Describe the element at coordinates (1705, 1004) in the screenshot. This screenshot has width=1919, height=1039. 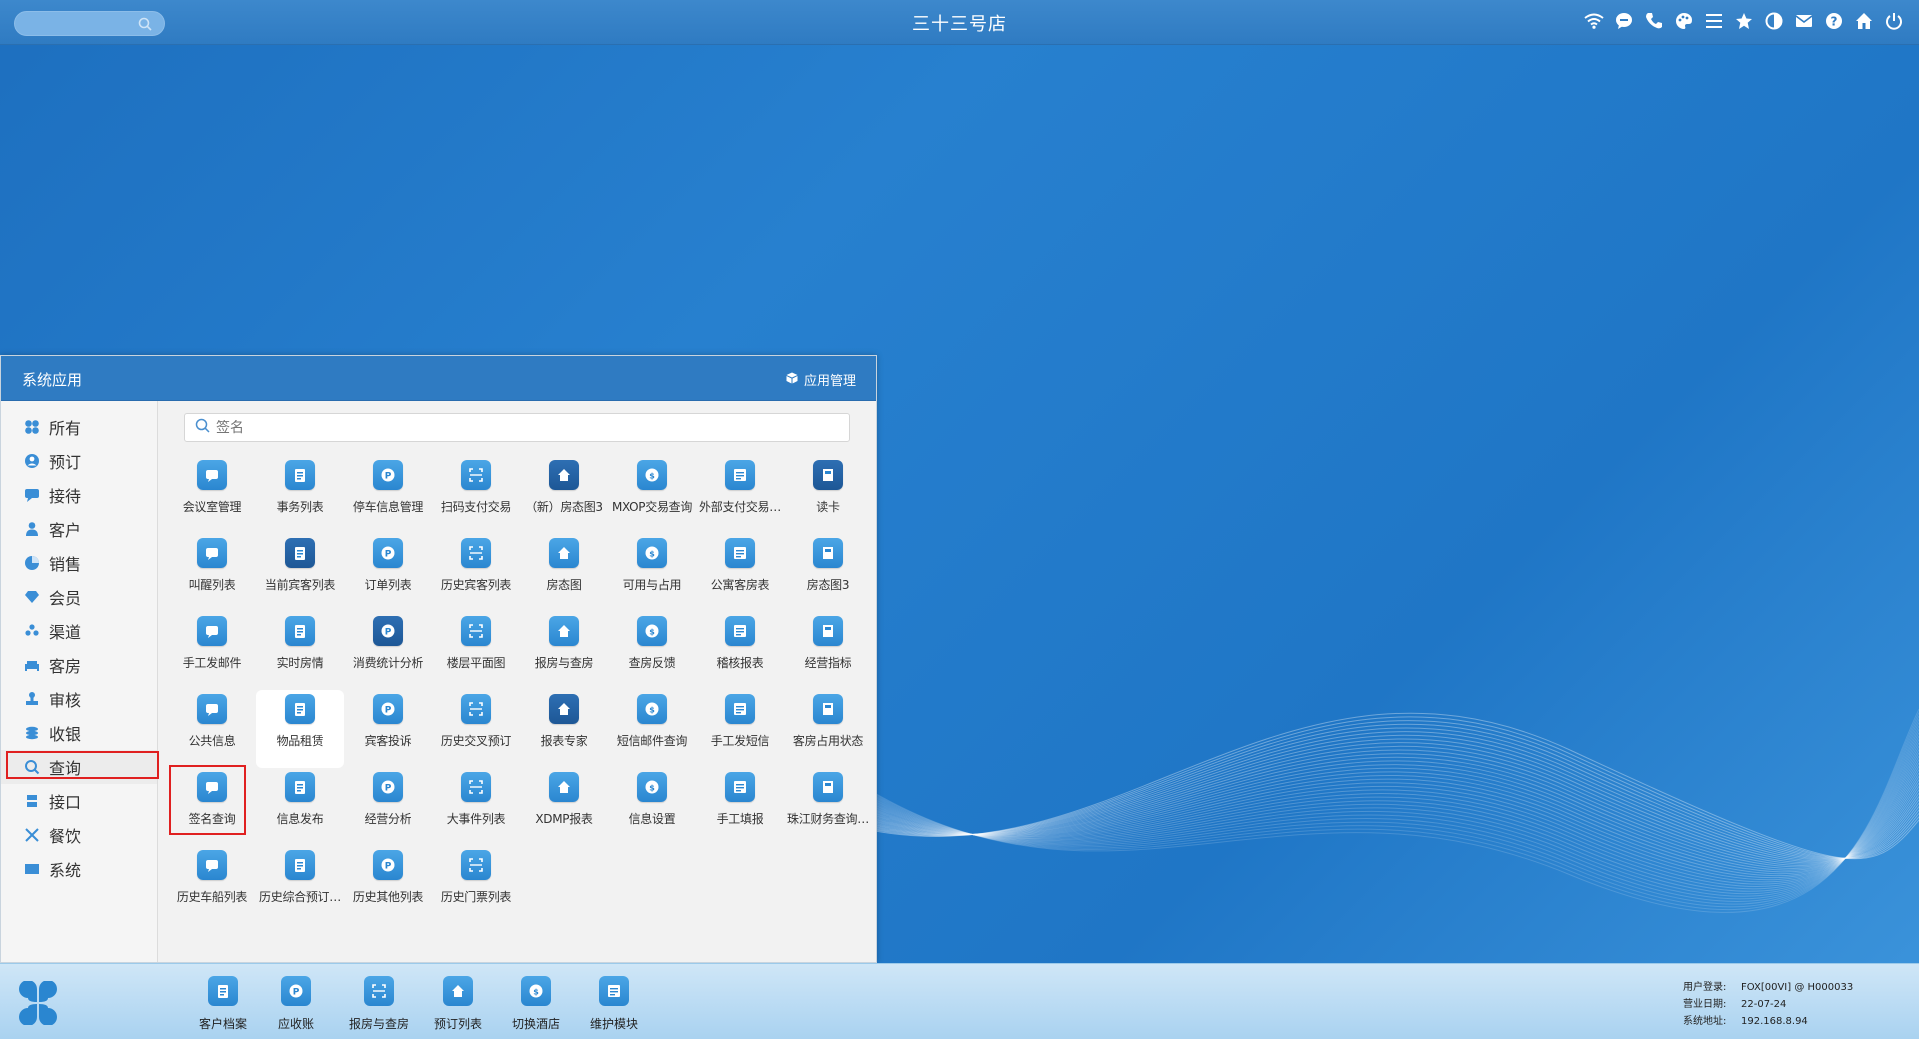
I see `date-label: 营业日期:` at that location.